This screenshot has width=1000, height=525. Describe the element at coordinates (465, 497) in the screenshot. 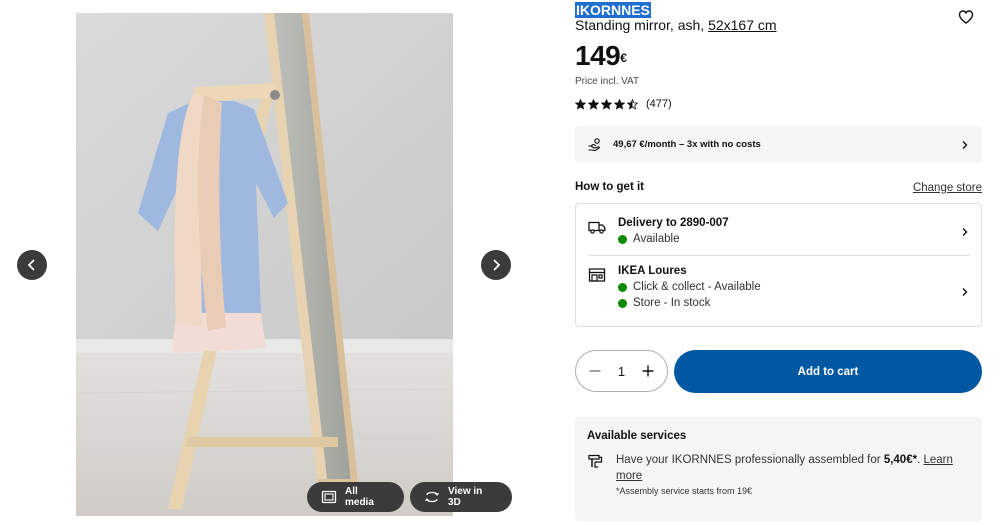

I see `view-3d-label: View in 3D` at that location.